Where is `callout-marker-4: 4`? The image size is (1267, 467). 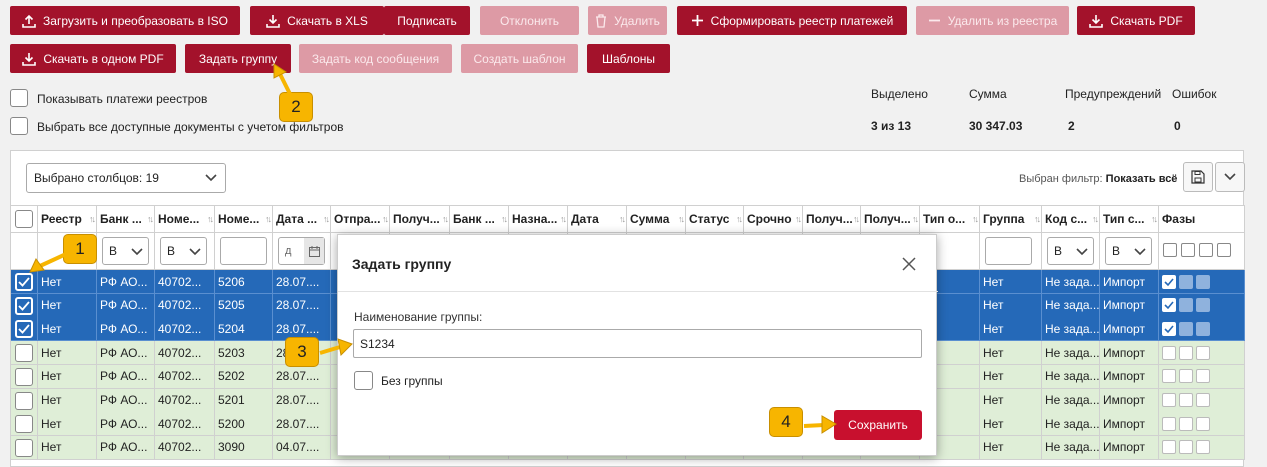
callout-marker-4: 4 is located at coordinates (786, 422).